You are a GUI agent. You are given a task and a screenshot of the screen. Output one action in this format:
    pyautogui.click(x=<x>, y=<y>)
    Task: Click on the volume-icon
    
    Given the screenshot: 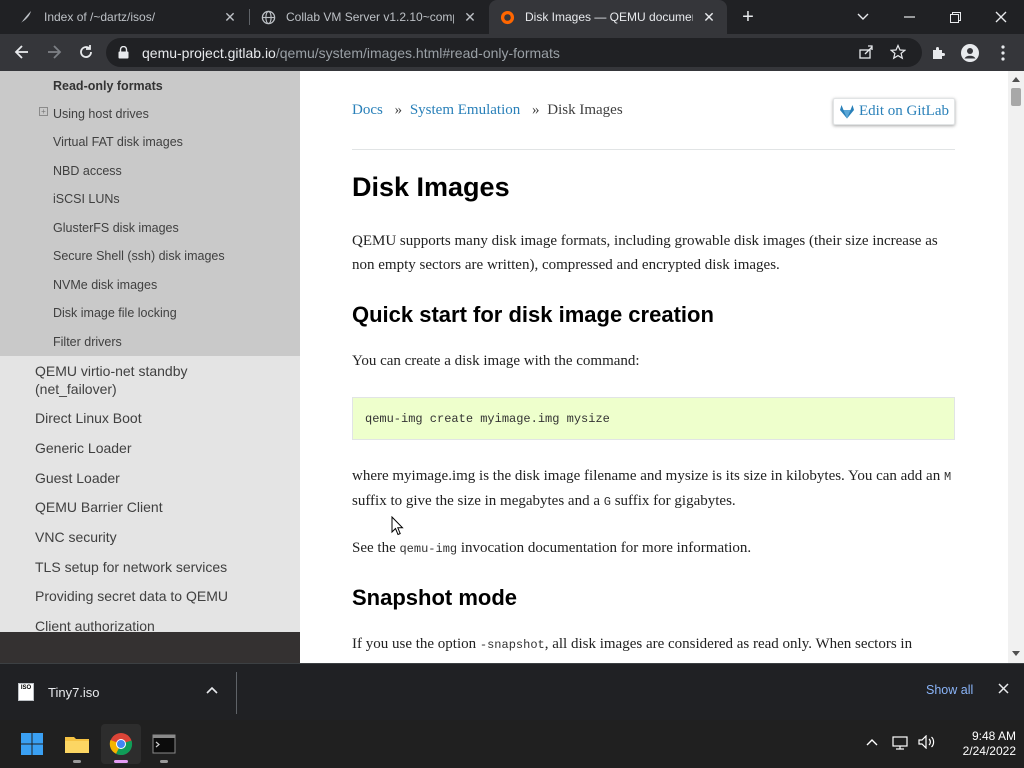 What is the action you would take?
    pyautogui.click(x=927, y=743)
    